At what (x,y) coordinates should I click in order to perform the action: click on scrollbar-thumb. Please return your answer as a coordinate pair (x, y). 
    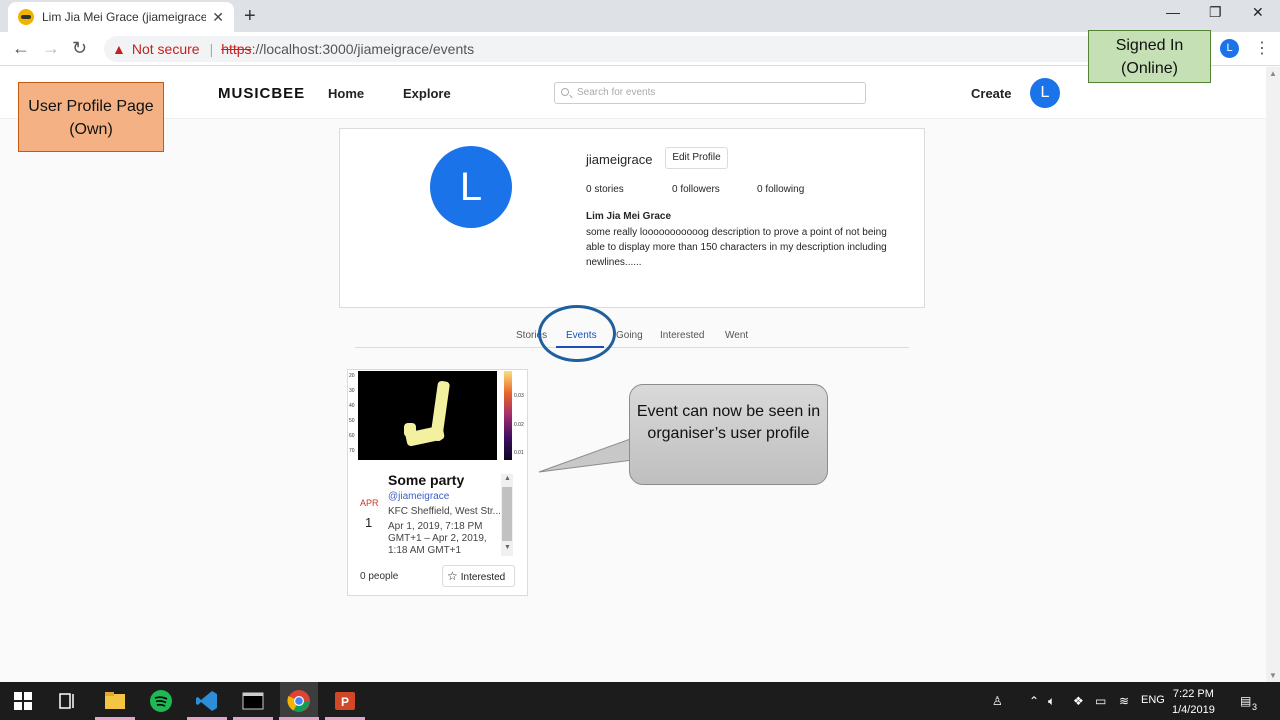
    Looking at the image, I should click on (507, 514).